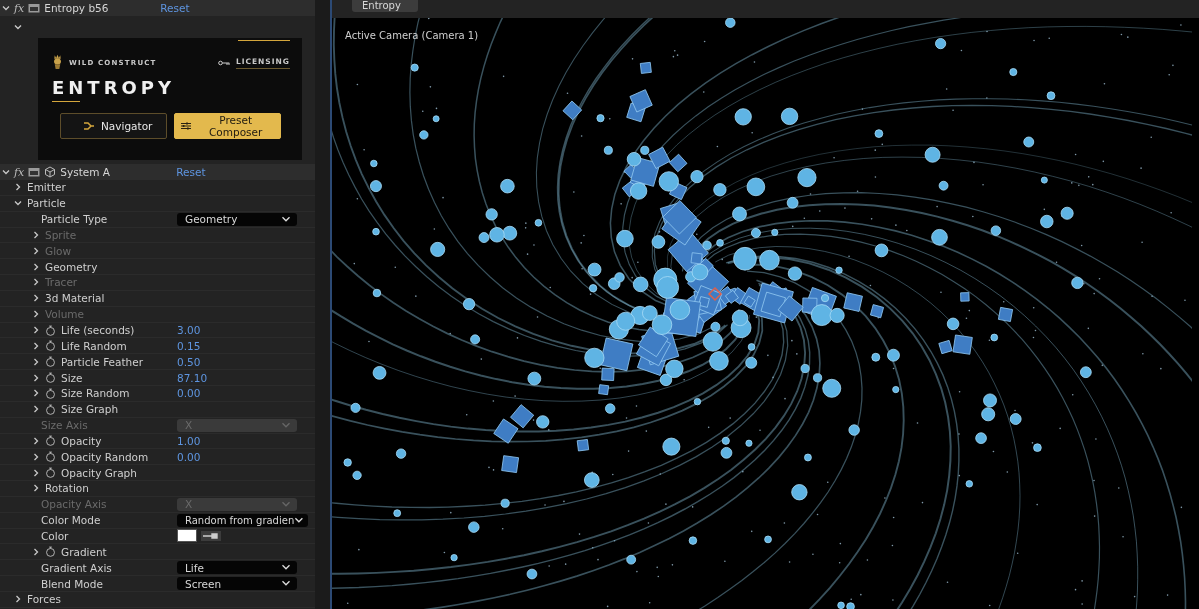 The image size is (1199, 609). I want to click on cube-icon, so click(50, 172).